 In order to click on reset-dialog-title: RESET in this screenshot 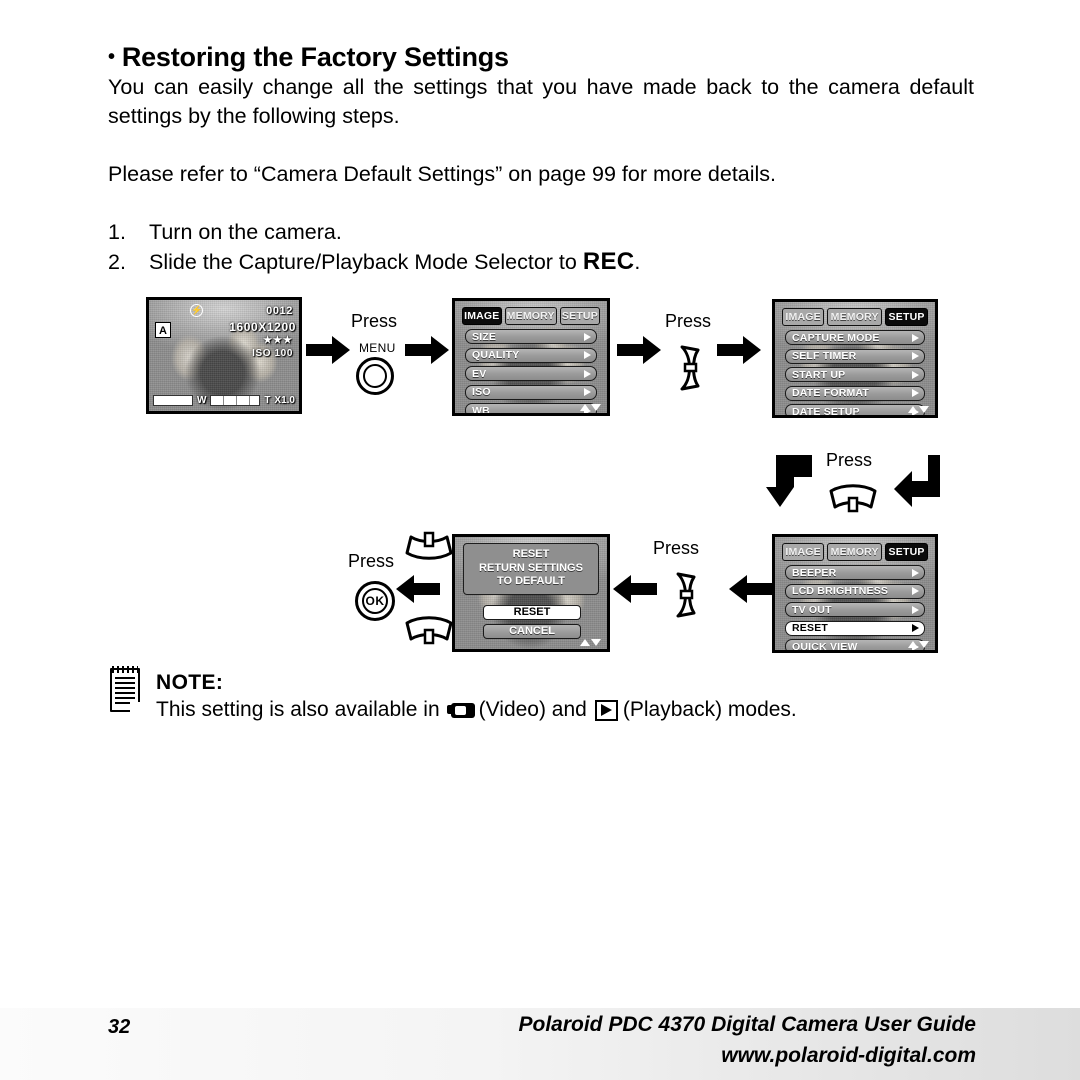, I will do `click(531, 554)`.